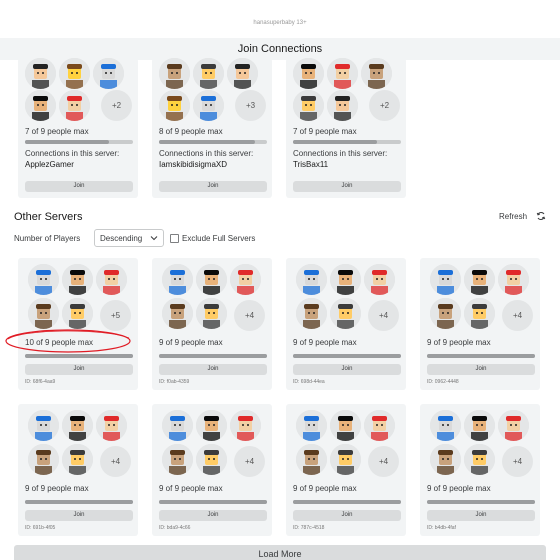 This screenshot has width=560, height=560. Describe the element at coordinates (250, 105) in the screenshot. I see `more-players-badge: +3` at that location.